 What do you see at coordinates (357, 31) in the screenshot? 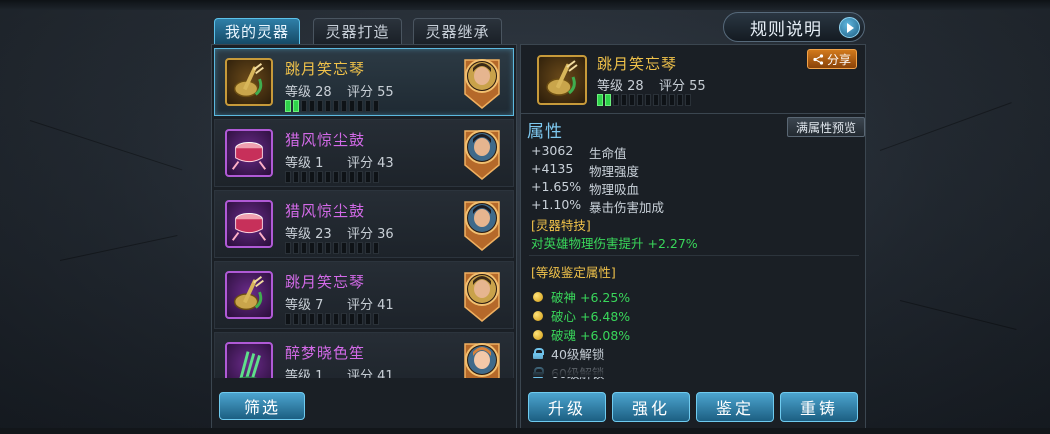
I see `tab-artifact-forging: 灵器打造` at bounding box center [357, 31].